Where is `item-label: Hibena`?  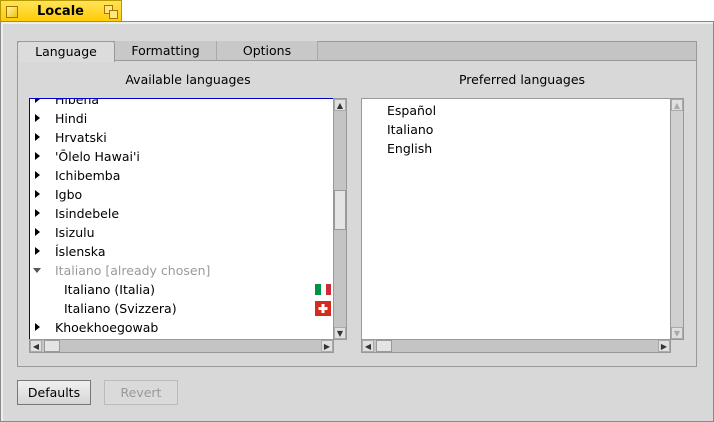 item-label: Hibena is located at coordinates (77, 102).